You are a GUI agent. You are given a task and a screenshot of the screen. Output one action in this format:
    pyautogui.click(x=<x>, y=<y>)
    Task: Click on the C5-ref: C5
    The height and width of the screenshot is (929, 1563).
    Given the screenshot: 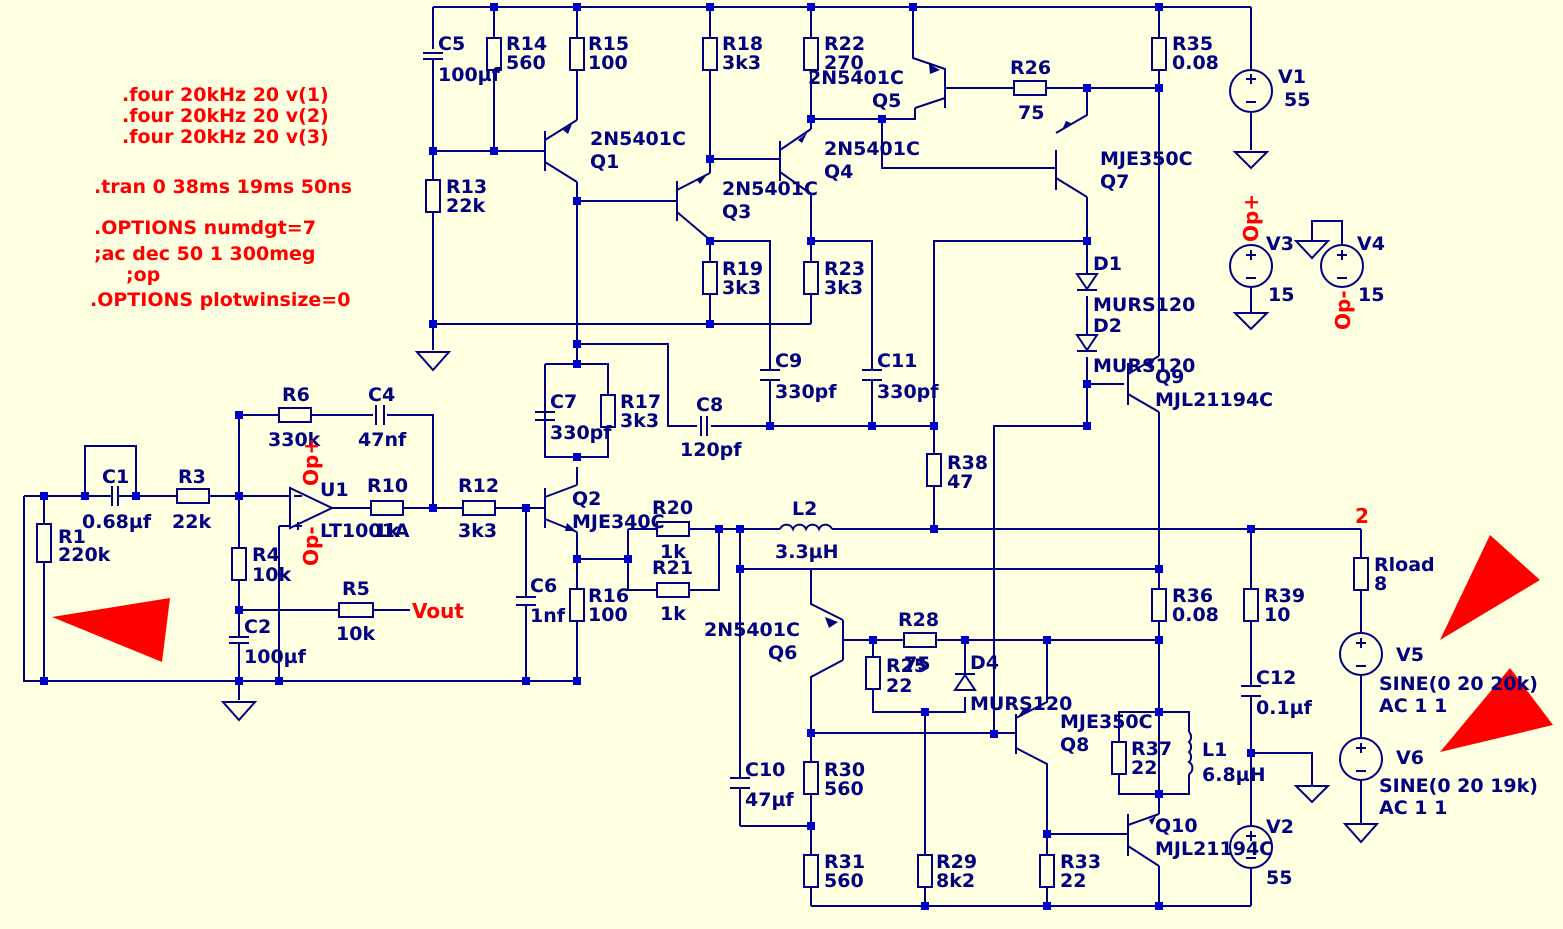 What is the action you would take?
    pyautogui.click(x=451, y=44)
    